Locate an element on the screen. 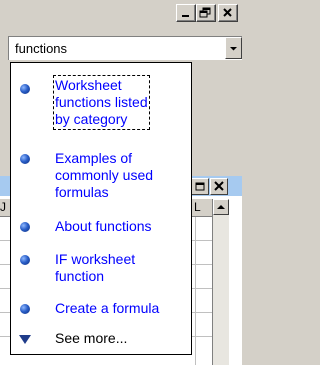 The height and width of the screenshot is (365, 320). worksheet-restore-button is located at coordinates (200, 186).